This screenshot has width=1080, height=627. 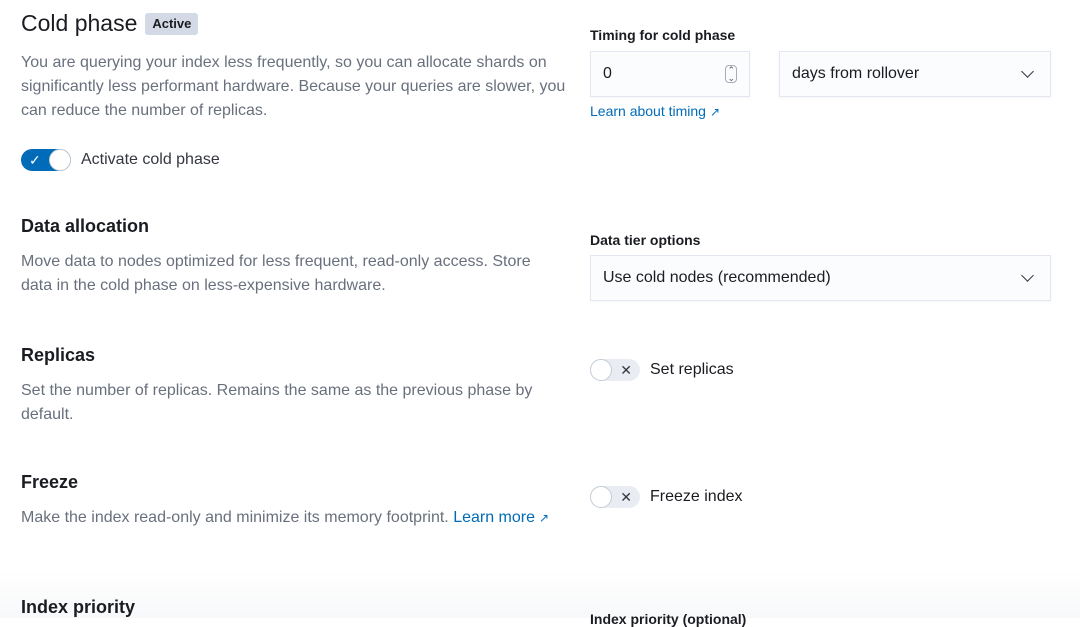 I want to click on data-allocation-title: Data allocation, so click(x=85, y=226).